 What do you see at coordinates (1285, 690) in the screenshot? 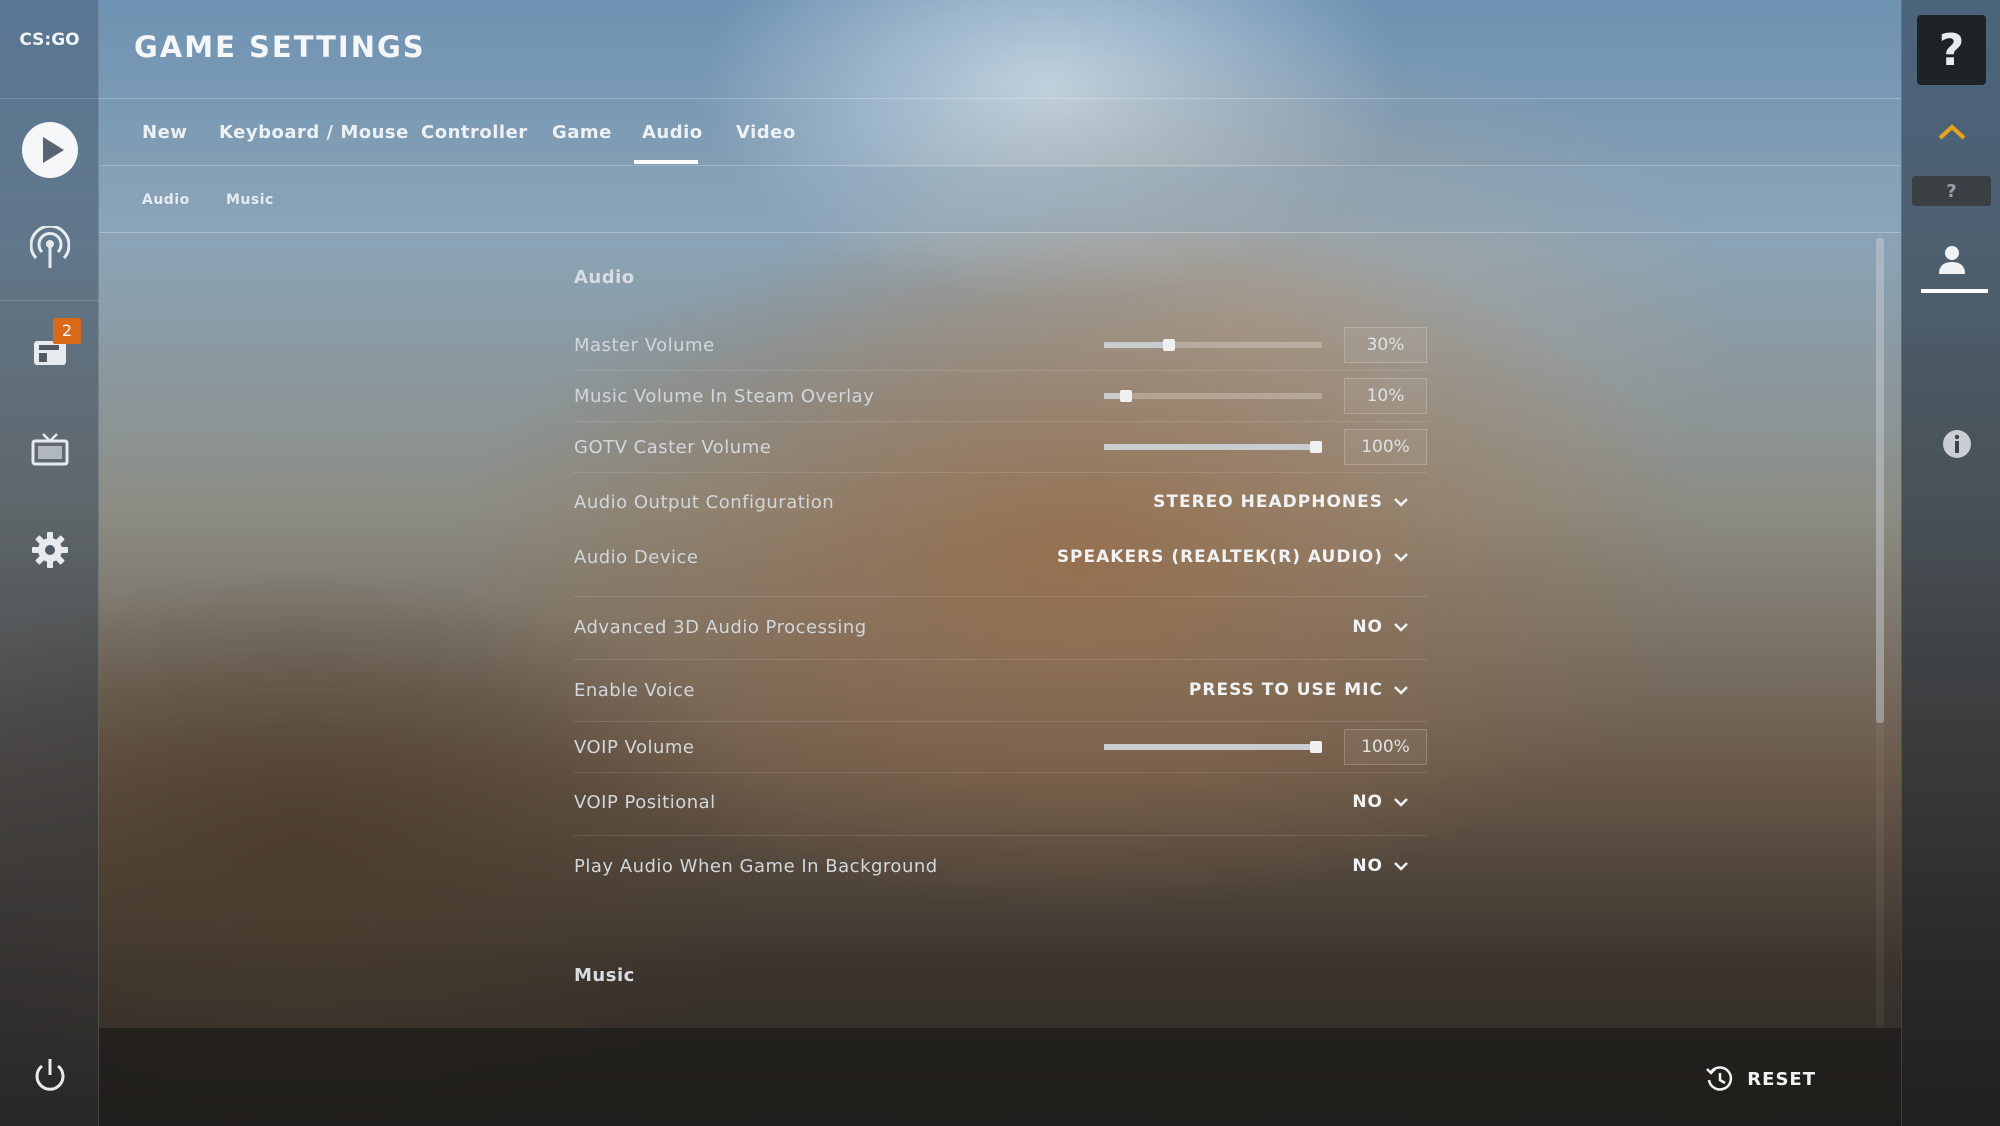
I see `dropdown-value: PRESS TO USE MIC` at bounding box center [1285, 690].